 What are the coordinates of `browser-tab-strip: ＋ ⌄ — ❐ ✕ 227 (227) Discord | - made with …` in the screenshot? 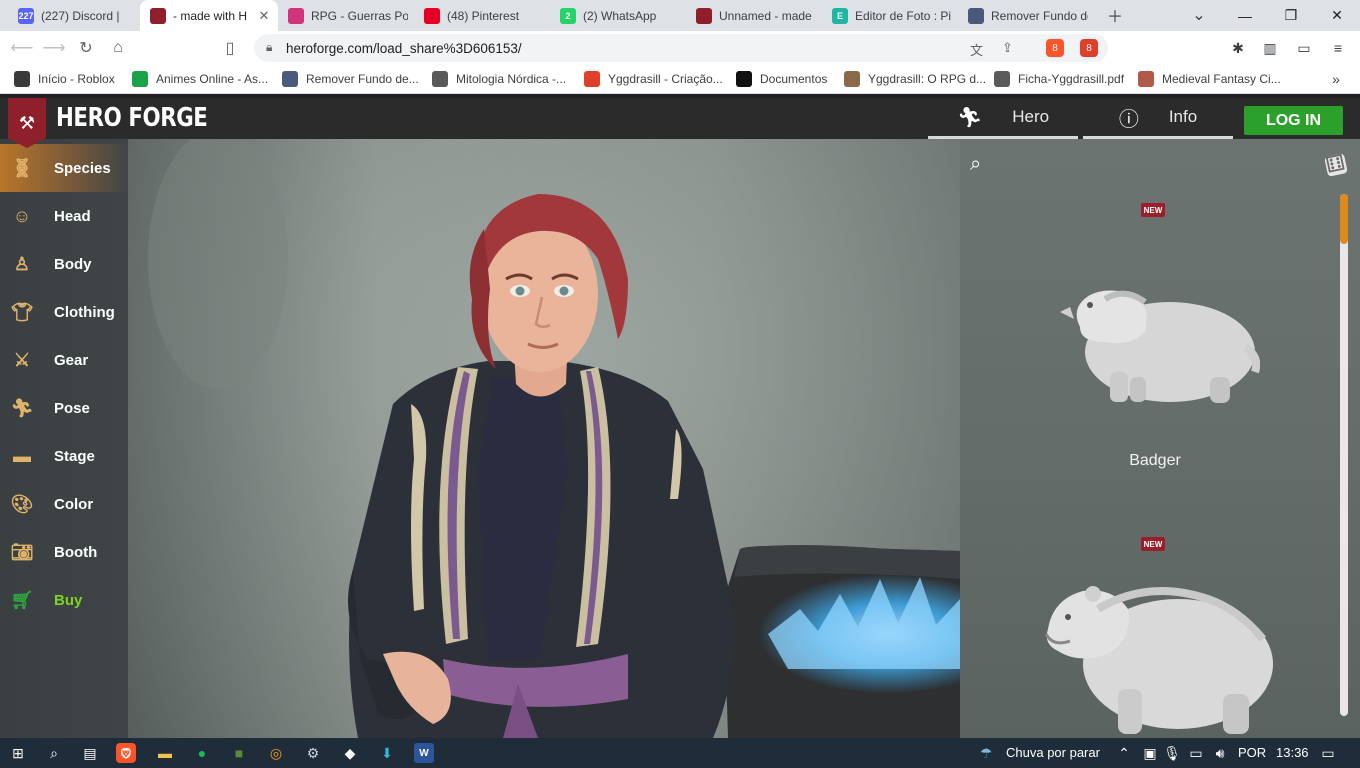 It's located at (680, 15).